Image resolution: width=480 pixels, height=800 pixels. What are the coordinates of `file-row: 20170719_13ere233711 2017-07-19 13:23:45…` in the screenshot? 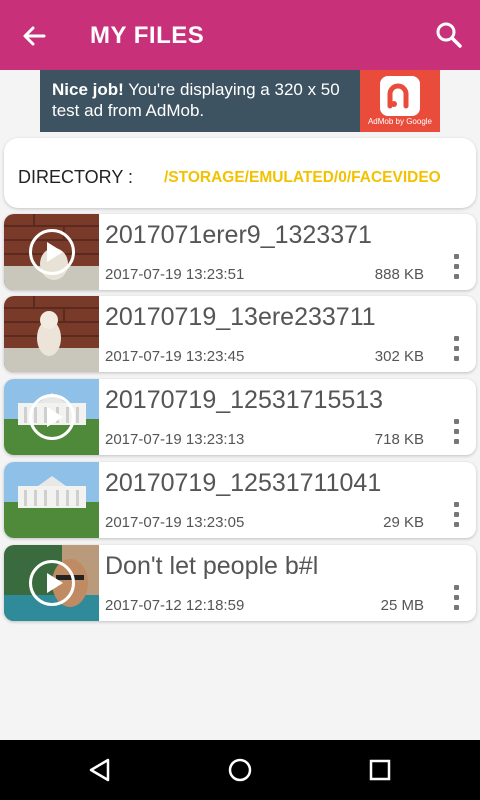 It's located at (240, 334).